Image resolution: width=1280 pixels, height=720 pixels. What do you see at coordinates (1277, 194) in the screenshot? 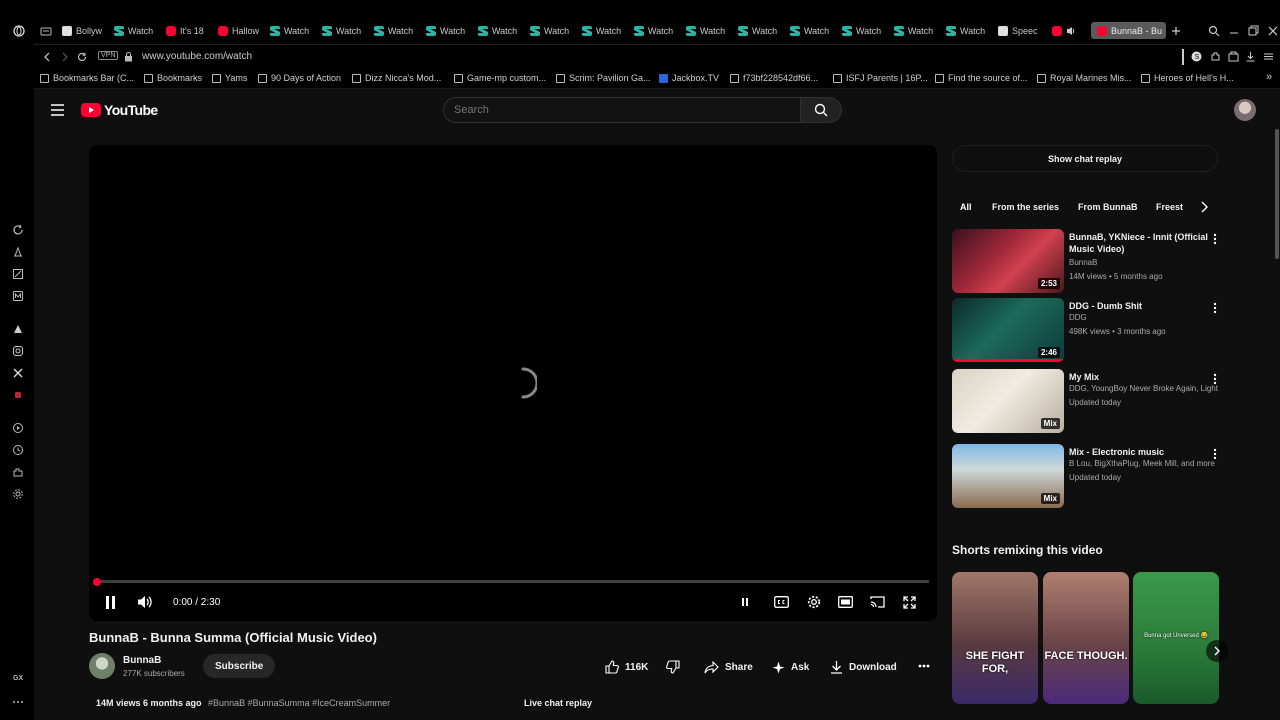
I see `scrollbar-thumb` at bounding box center [1277, 194].